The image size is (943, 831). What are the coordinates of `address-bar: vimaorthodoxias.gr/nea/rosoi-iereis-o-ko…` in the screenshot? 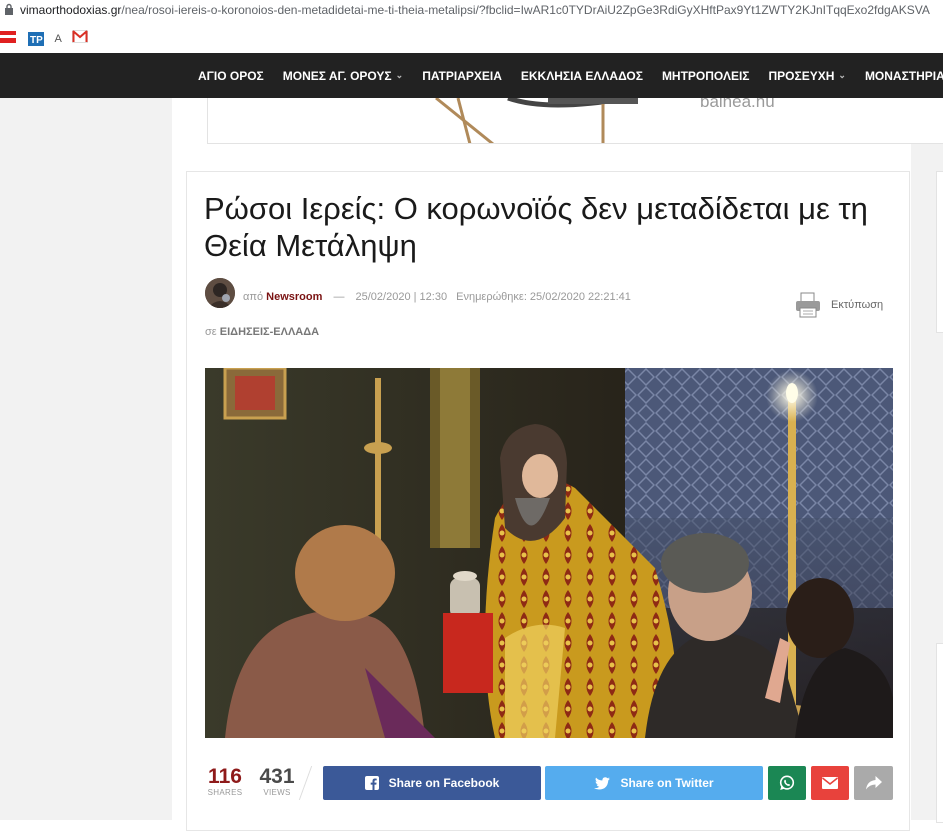 It's located at (471, 10).